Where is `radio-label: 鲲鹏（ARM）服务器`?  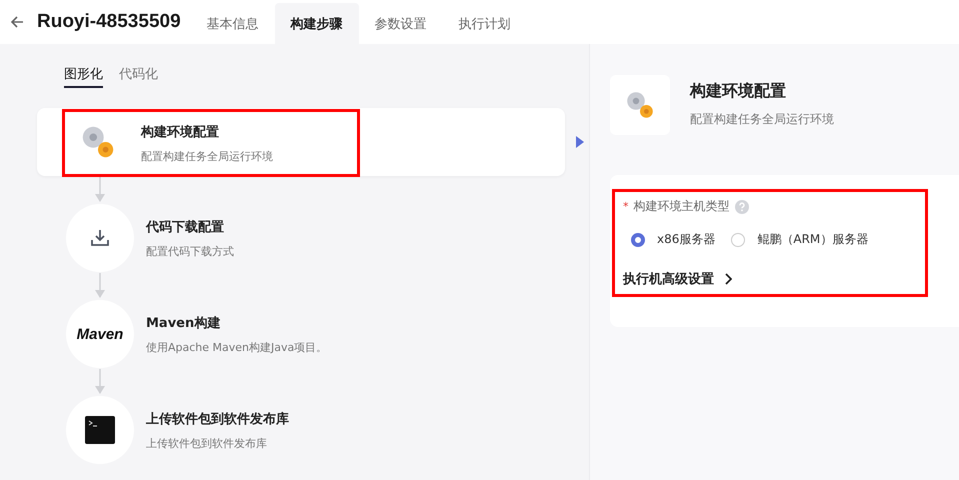 radio-label: 鲲鹏（ARM）服务器 is located at coordinates (812, 239).